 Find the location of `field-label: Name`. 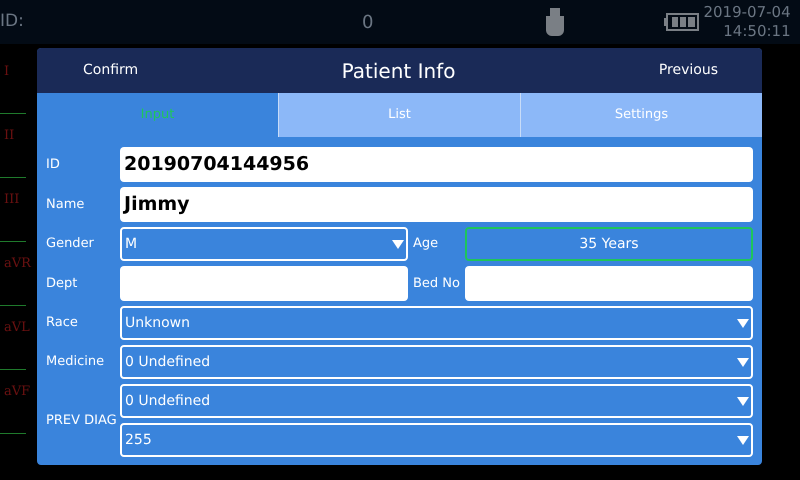

field-label: Name is located at coordinates (66, 205).